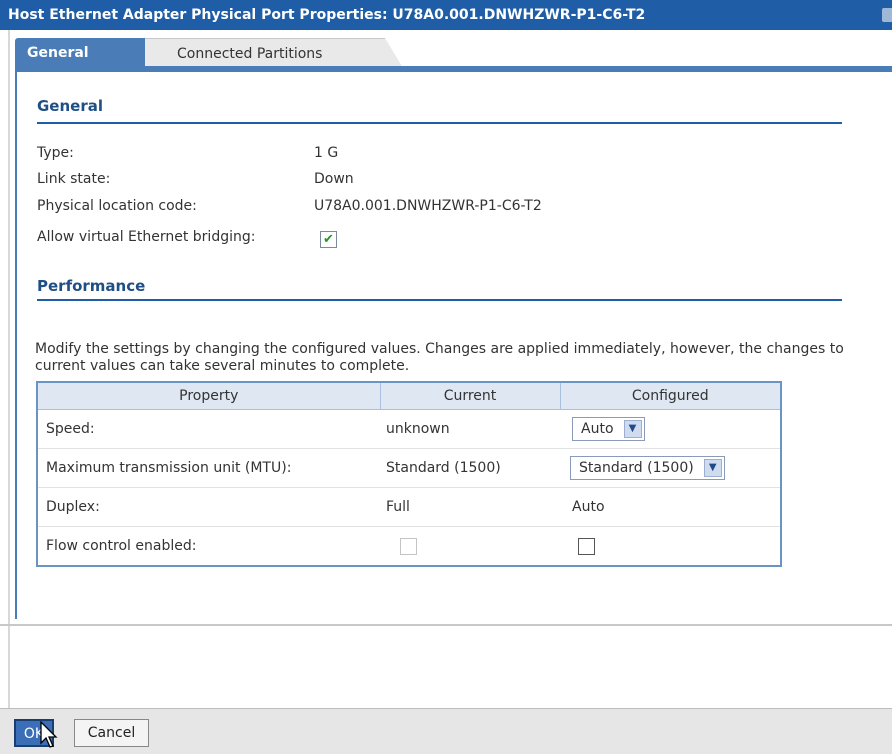 This screenshot has height=754, width=892. What do you see at coordinates (111, 733) in the screenshot?
I see `cancel-button: Cancel` at bounding box center [111, 733].